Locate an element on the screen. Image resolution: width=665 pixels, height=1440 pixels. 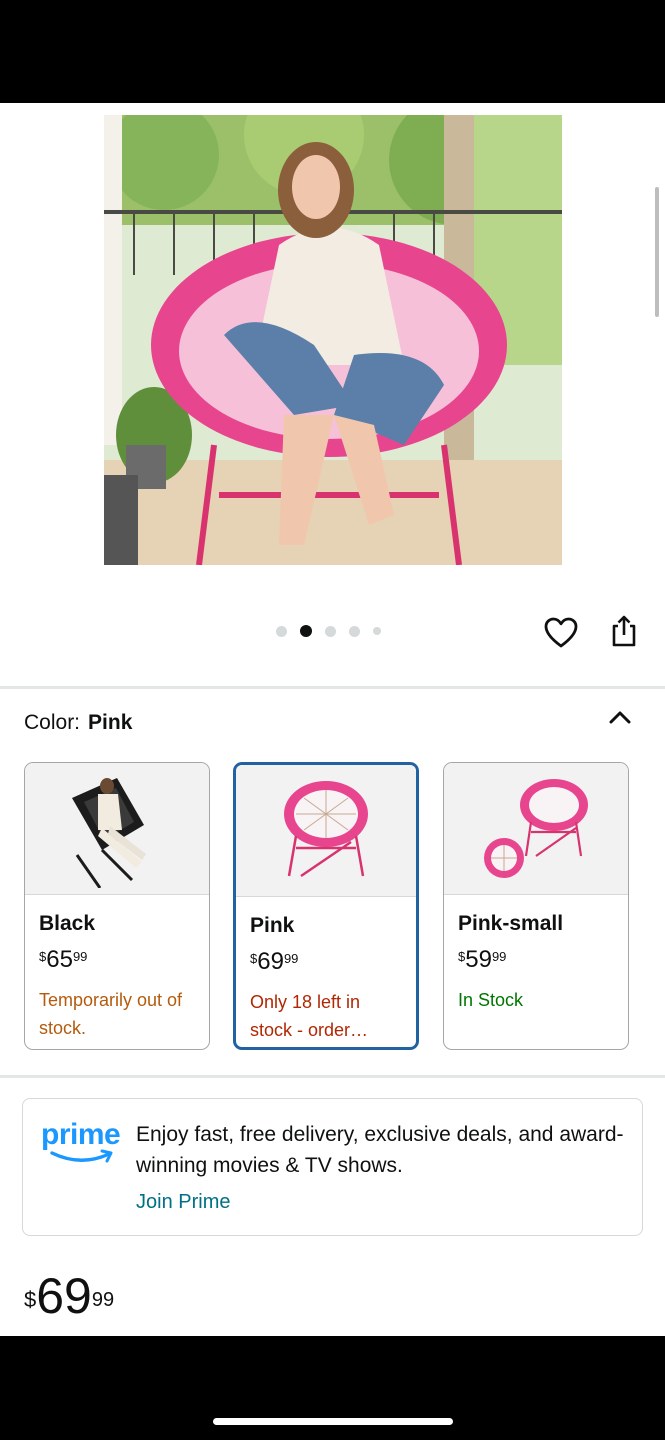
variant-price-whole: 59 is located at coordinates (478, 959).